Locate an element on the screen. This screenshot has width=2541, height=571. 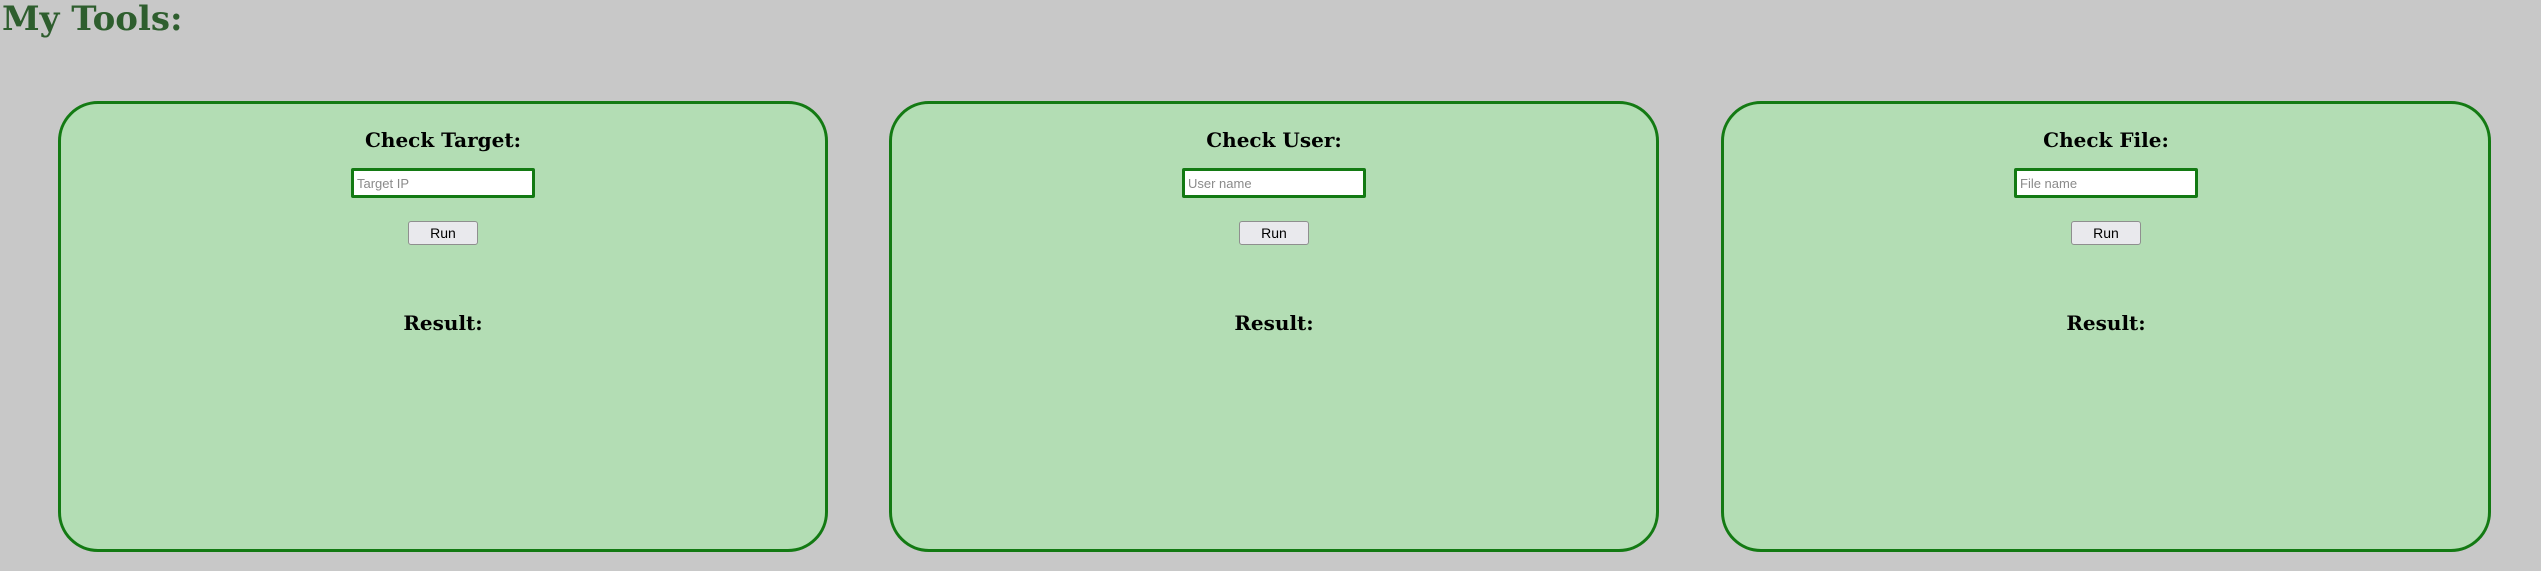
check-file-title: Check File: is located at coordinates (2106, 140).